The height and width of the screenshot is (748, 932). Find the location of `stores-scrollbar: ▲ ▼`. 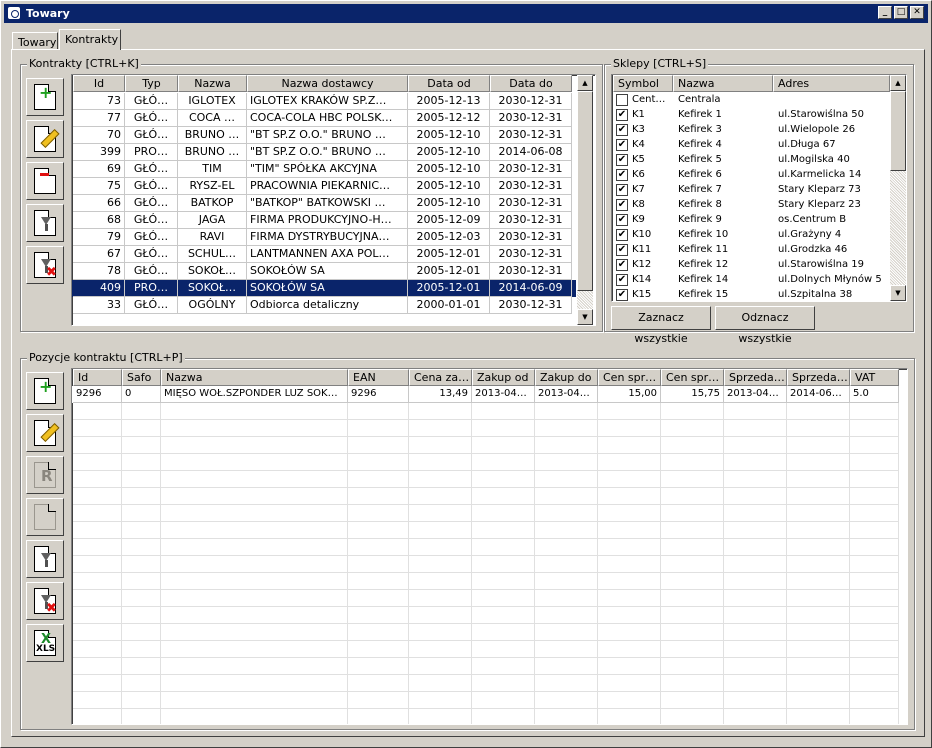

stores-scrollbar: ▲ ▼ is located at coordinates (898, 188).